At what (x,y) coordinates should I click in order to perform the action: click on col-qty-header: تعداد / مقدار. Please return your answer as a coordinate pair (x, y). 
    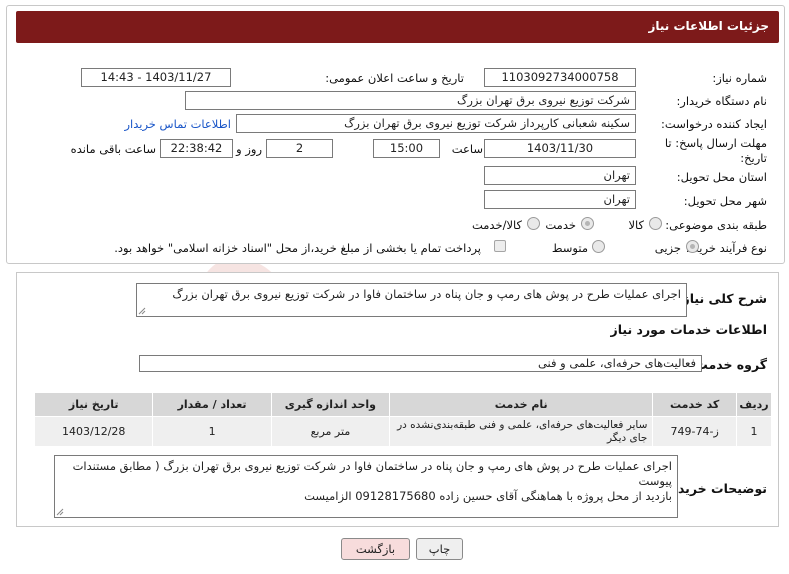
    Looking at the image, I should click on (212, 404).